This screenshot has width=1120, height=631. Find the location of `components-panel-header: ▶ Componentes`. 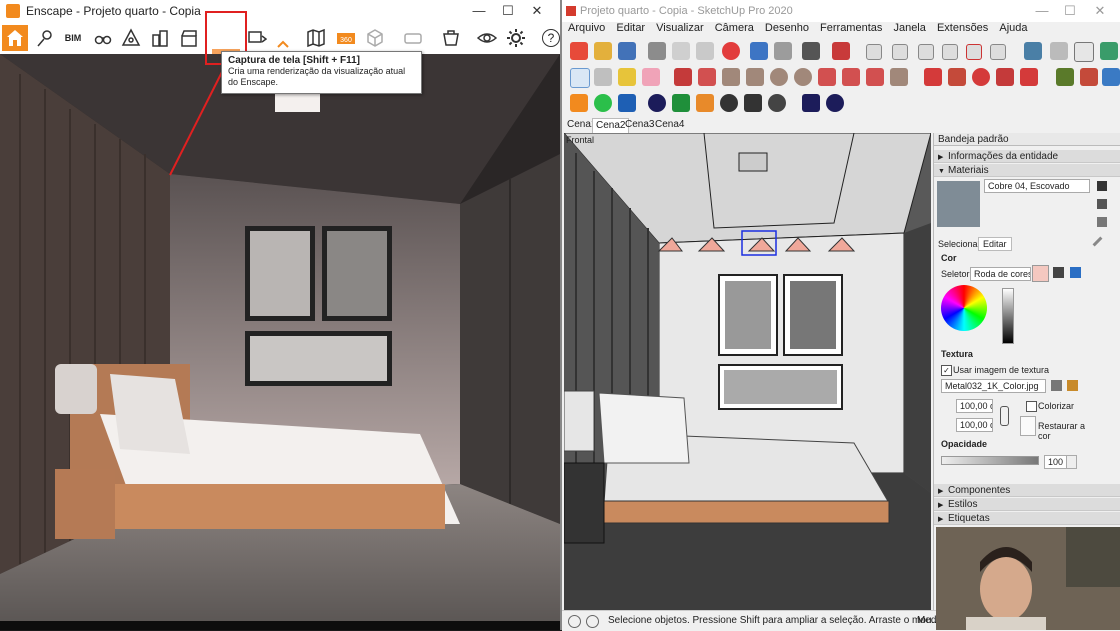

components-panel-header: ▶ Componentes is located at coordinates (1027, 490).